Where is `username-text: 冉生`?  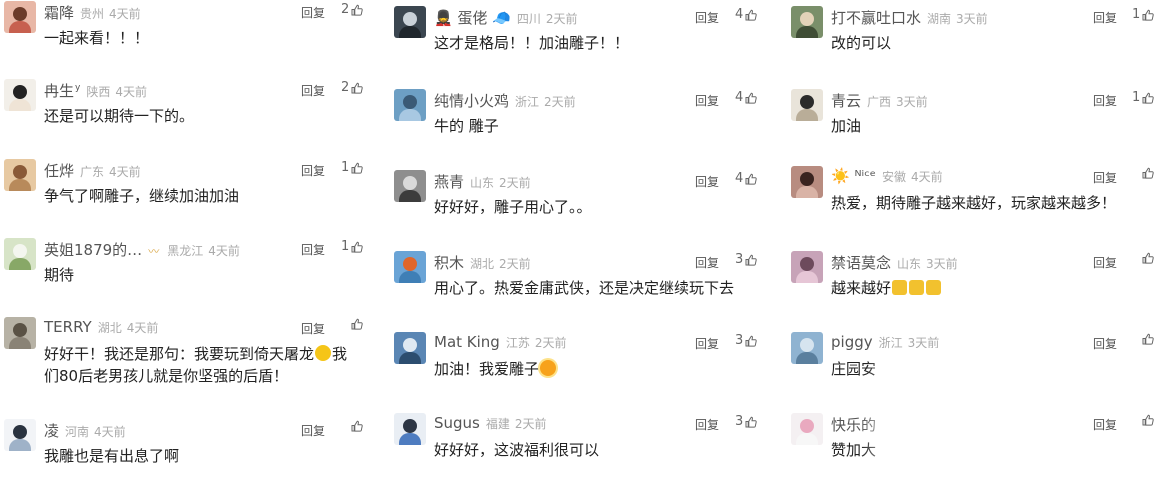
username-text: 冉生 is located at coordinates (59, 91).